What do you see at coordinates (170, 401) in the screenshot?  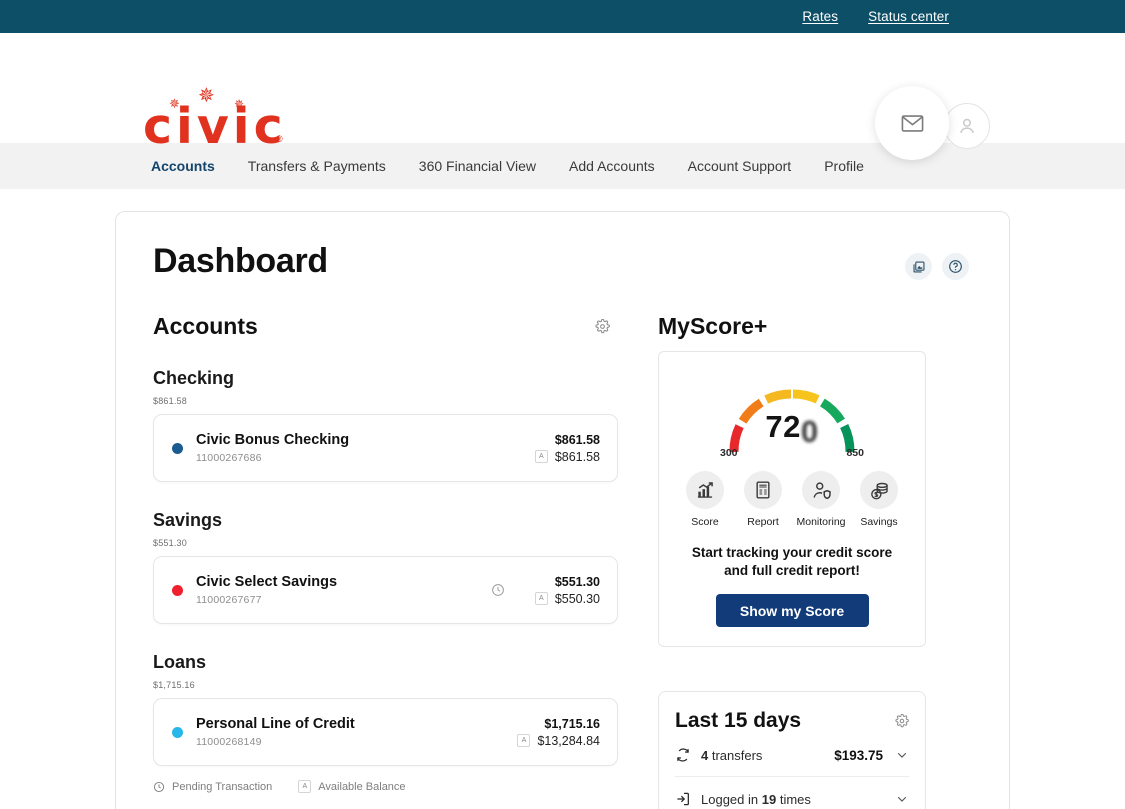 I see `group-total-checking: $861.58` at bounding box center [170, 401].